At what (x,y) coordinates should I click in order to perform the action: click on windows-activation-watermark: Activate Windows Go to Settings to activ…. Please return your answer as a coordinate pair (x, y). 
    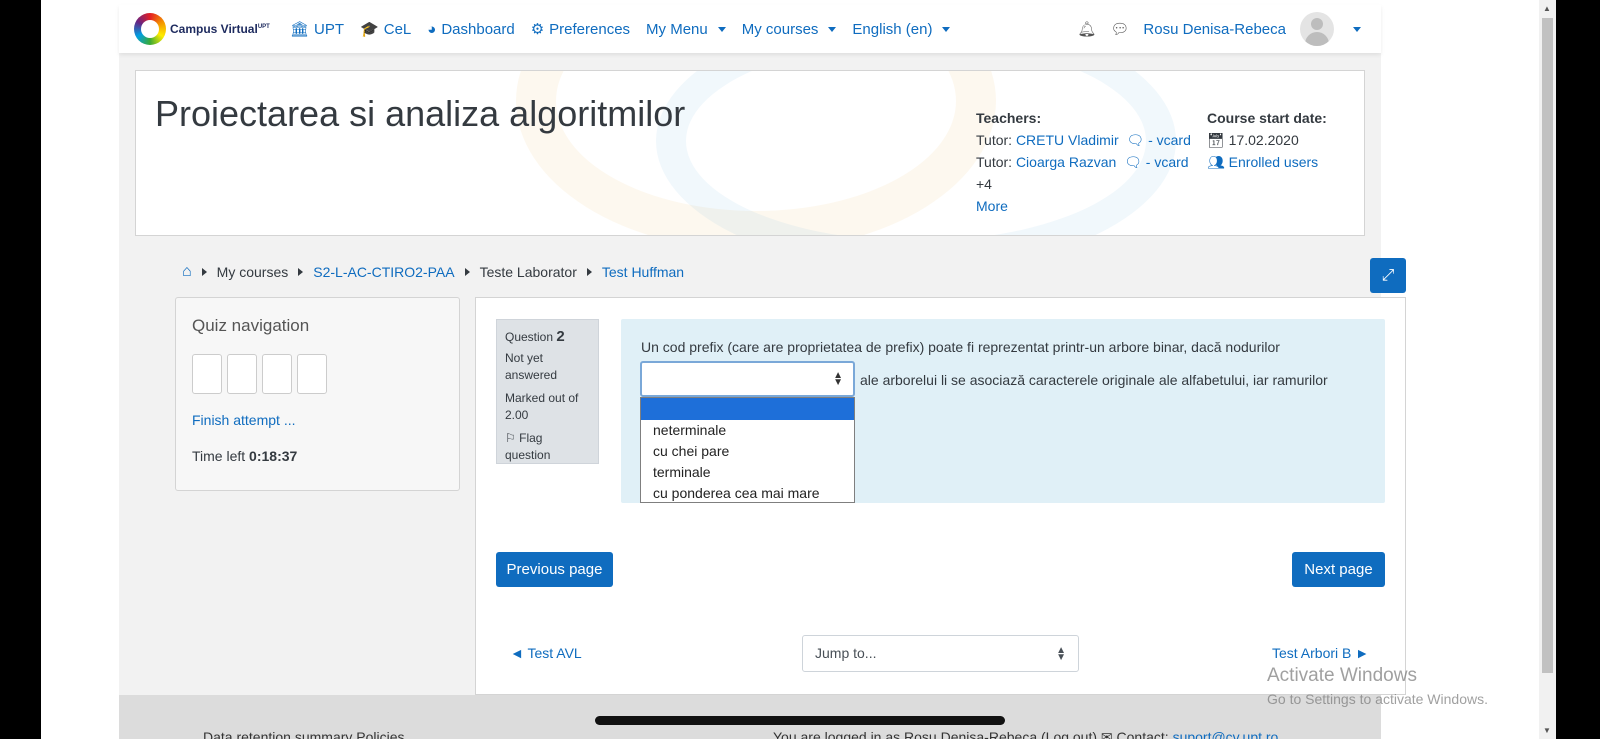
    Looking at the image, I should click on (1377, 686).